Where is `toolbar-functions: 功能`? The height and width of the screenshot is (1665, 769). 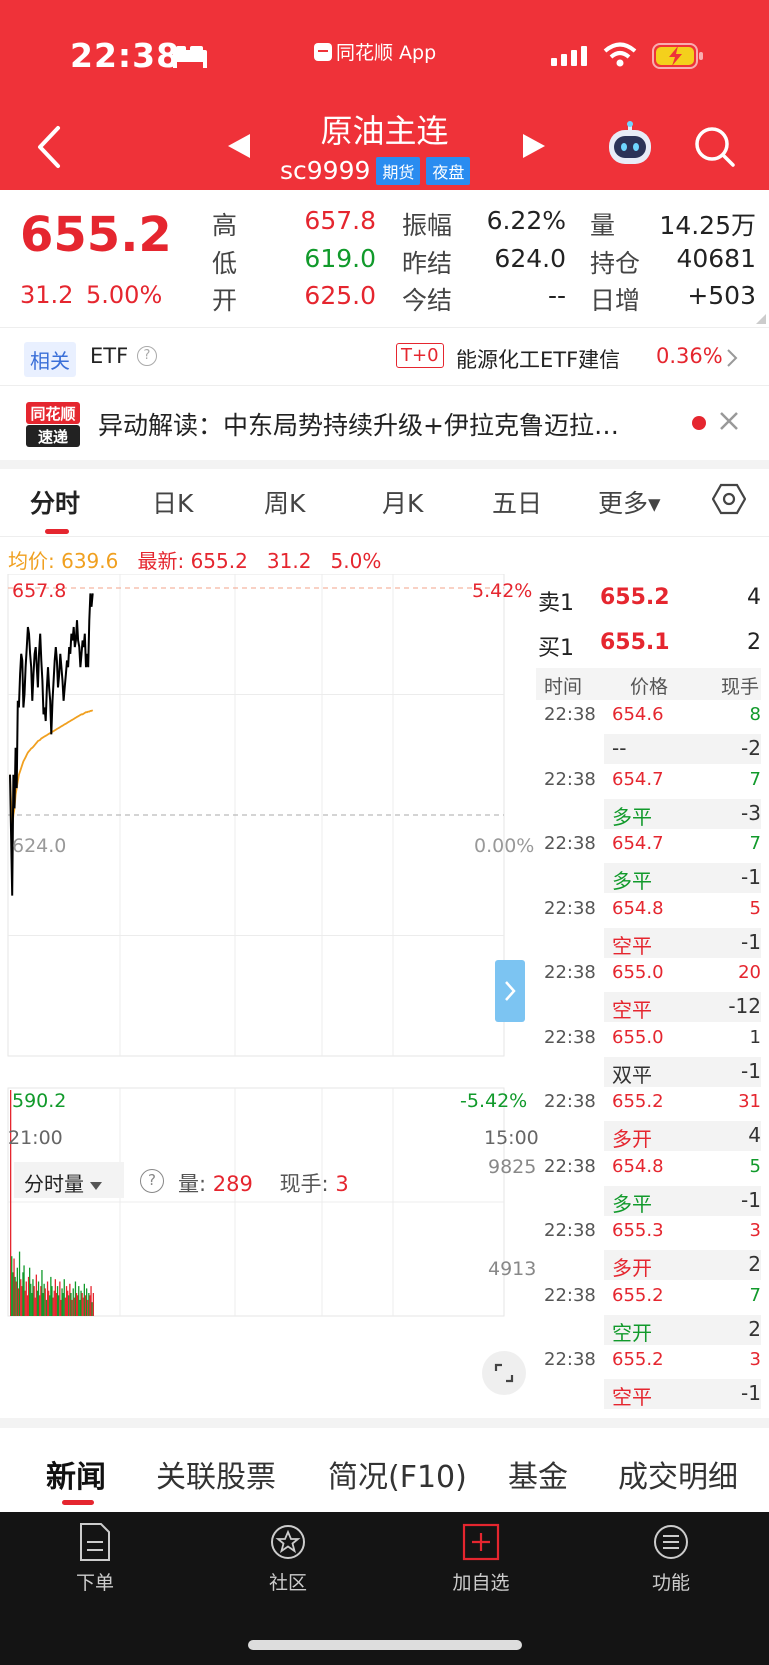 toolbar-functions: 功能 is located at coordinates (671, 1558).